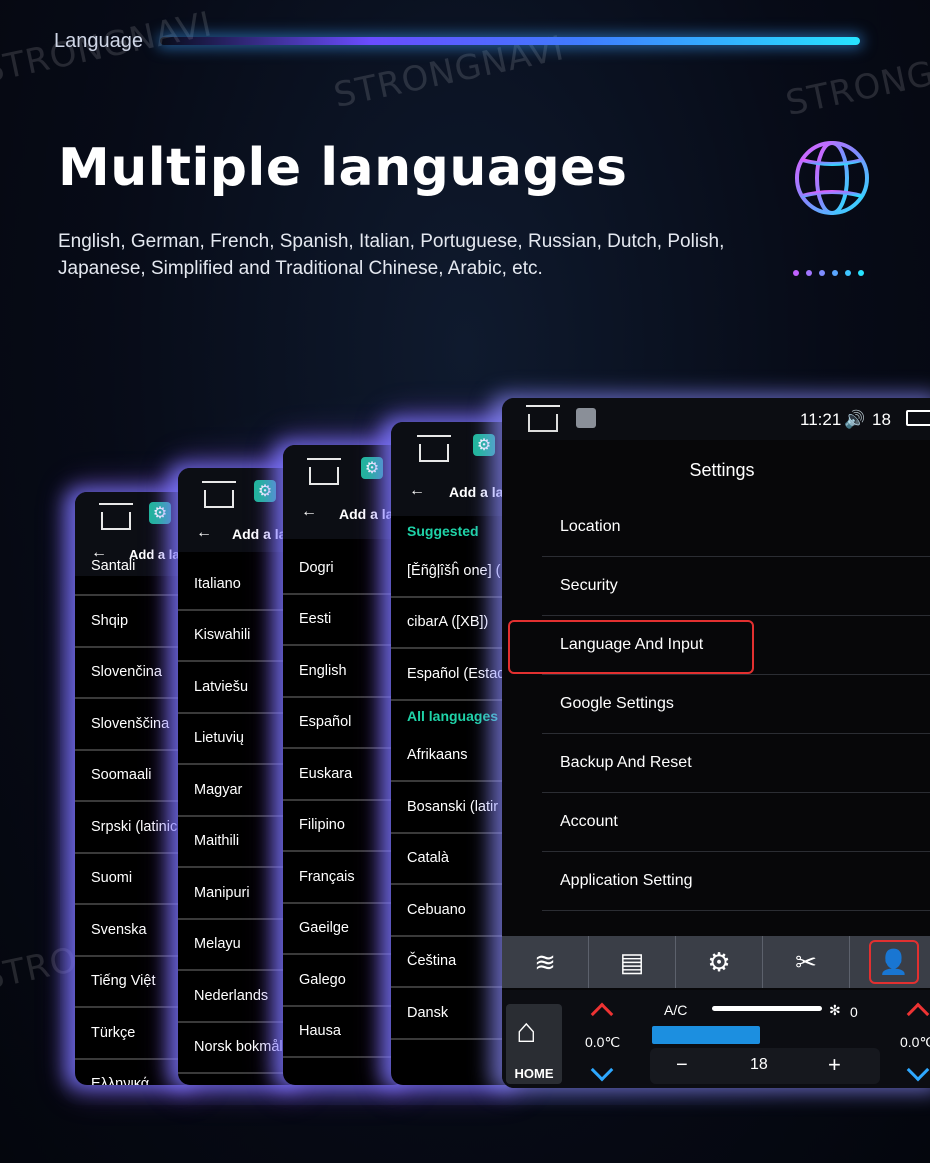  I want to click on settings-dock: ≋ ▤ ⚙ ✂ 👤, so click(716, 962).